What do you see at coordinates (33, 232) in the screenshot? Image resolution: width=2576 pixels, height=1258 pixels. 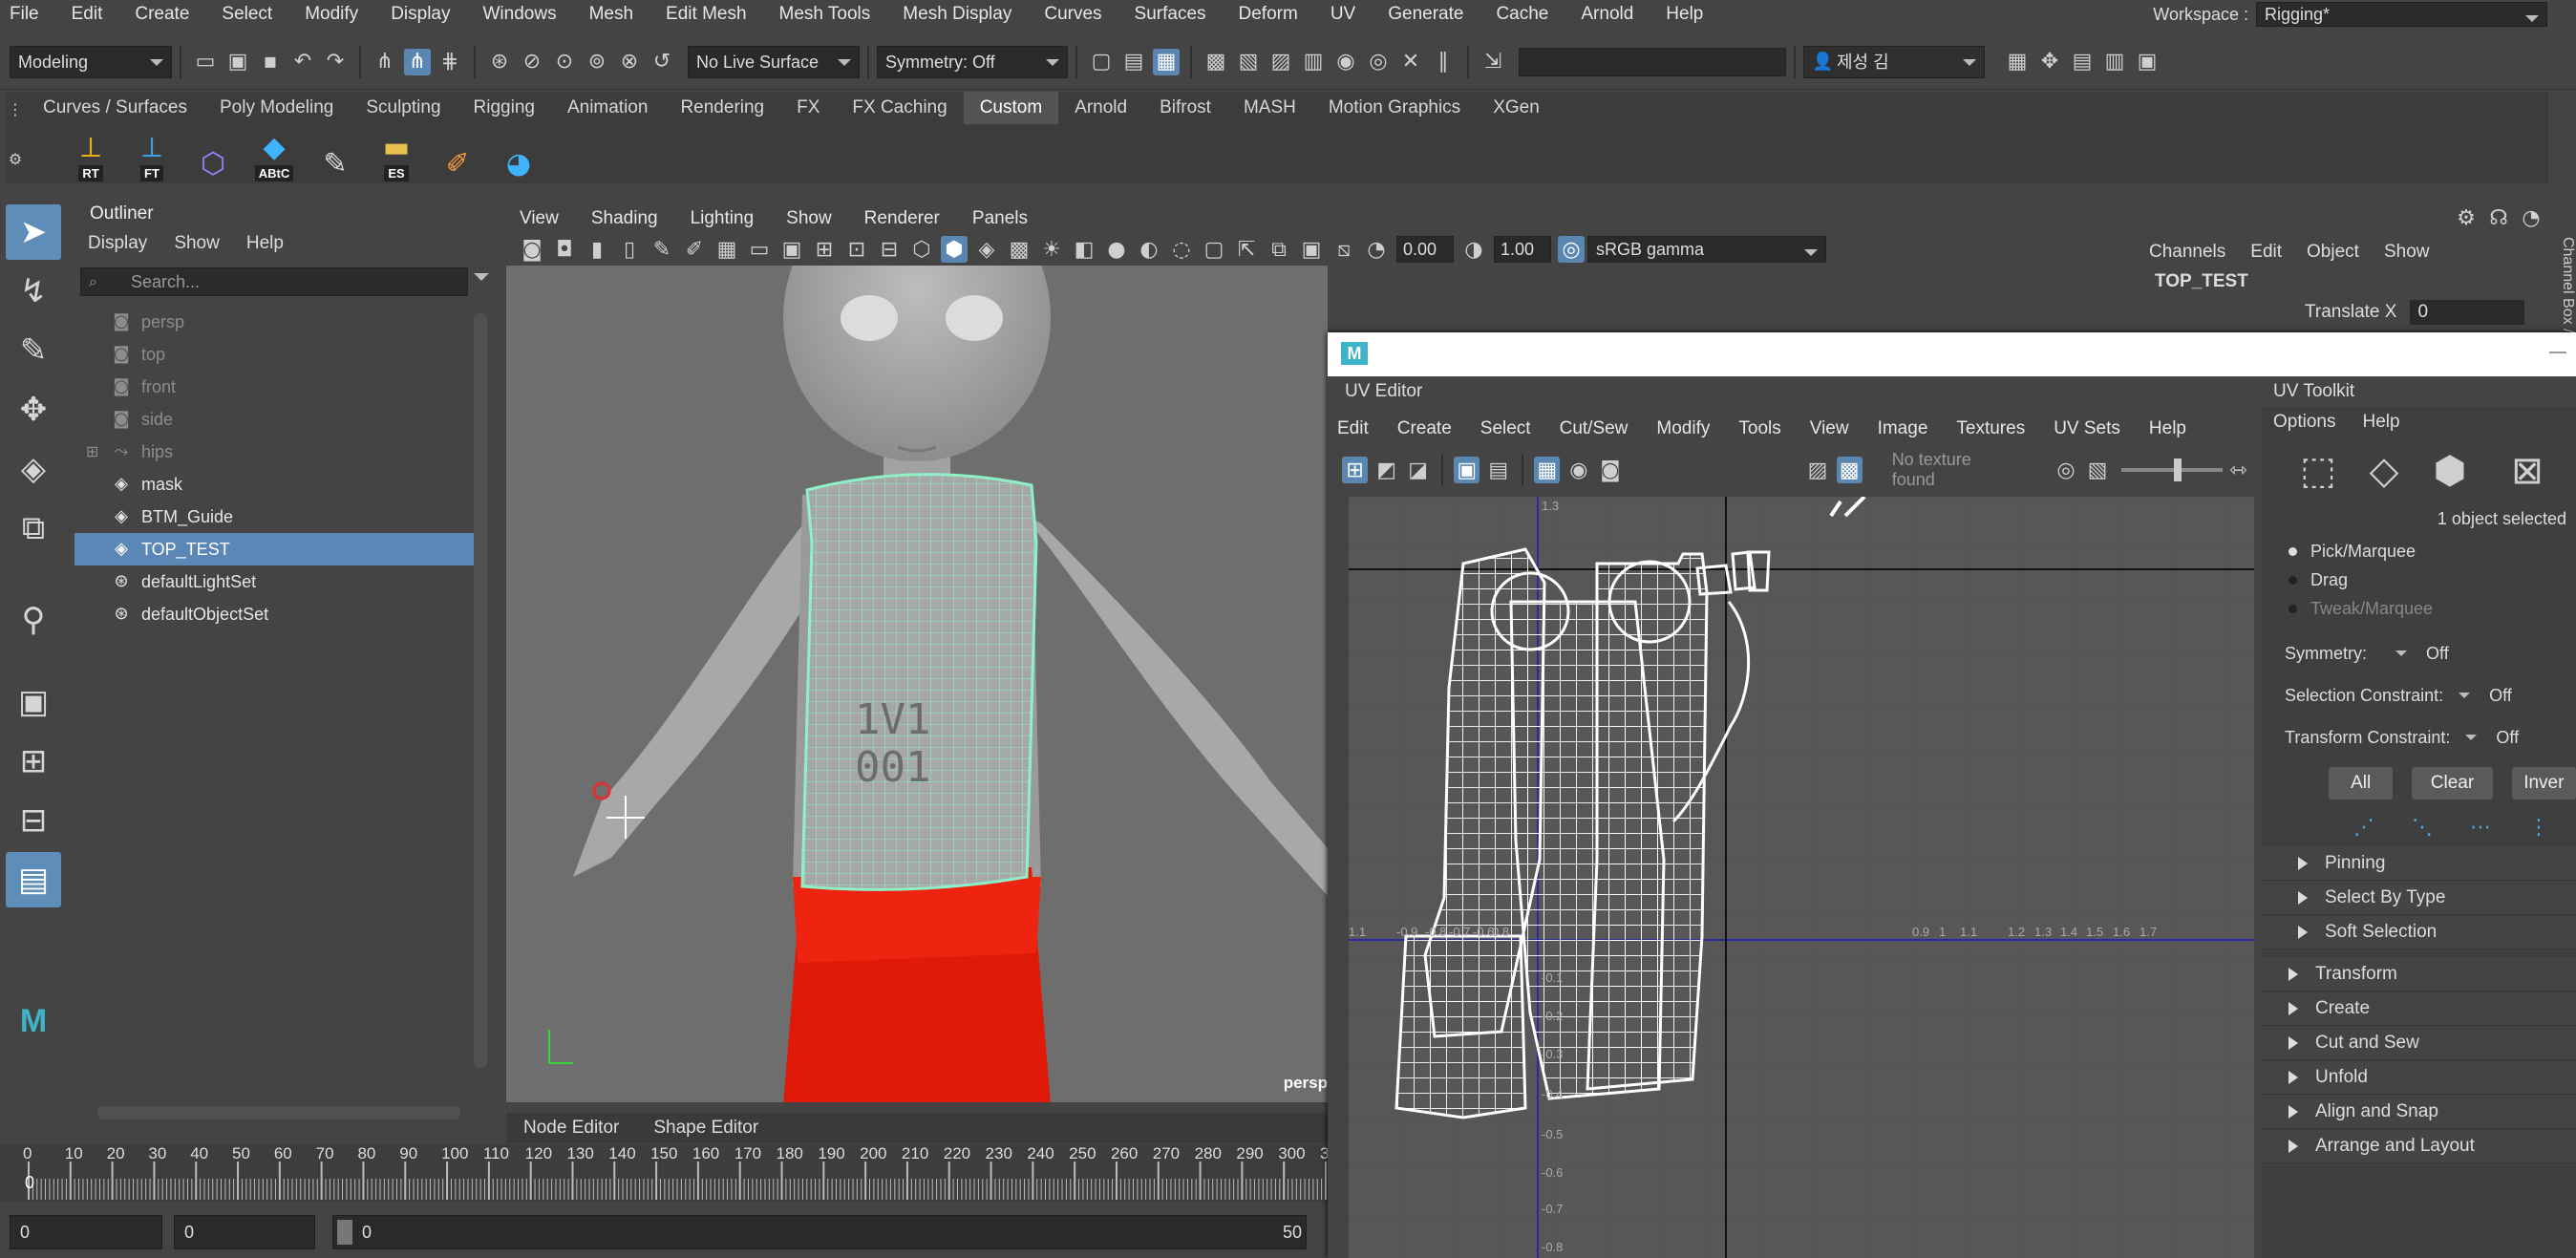 I see `select-tool-icon: ➤` at bounding box center [33, 232].